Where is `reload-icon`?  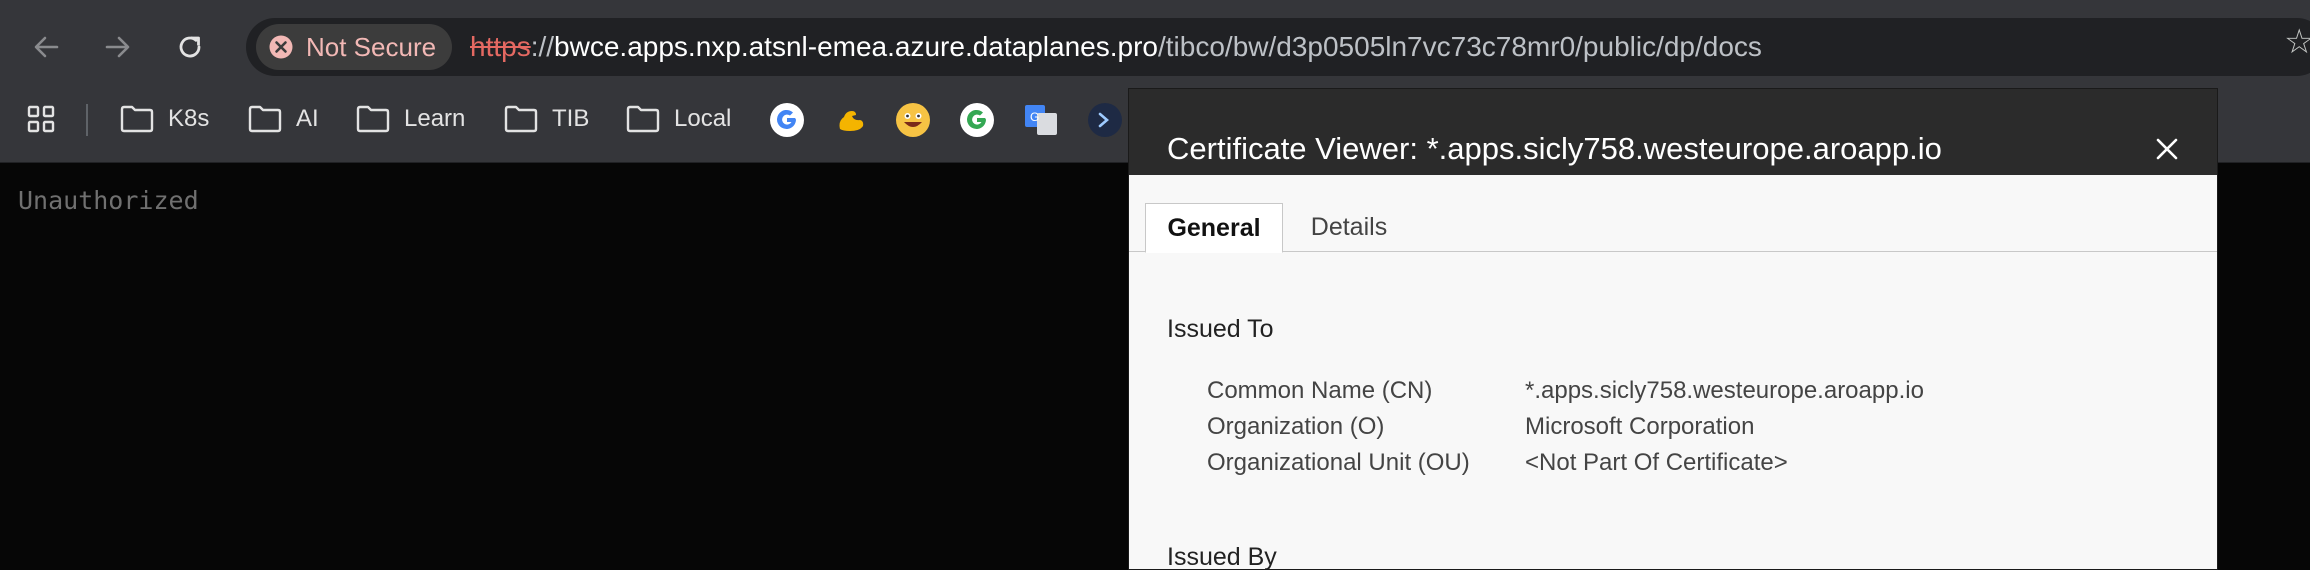 reload-icon is located at coordinates (190, 47).